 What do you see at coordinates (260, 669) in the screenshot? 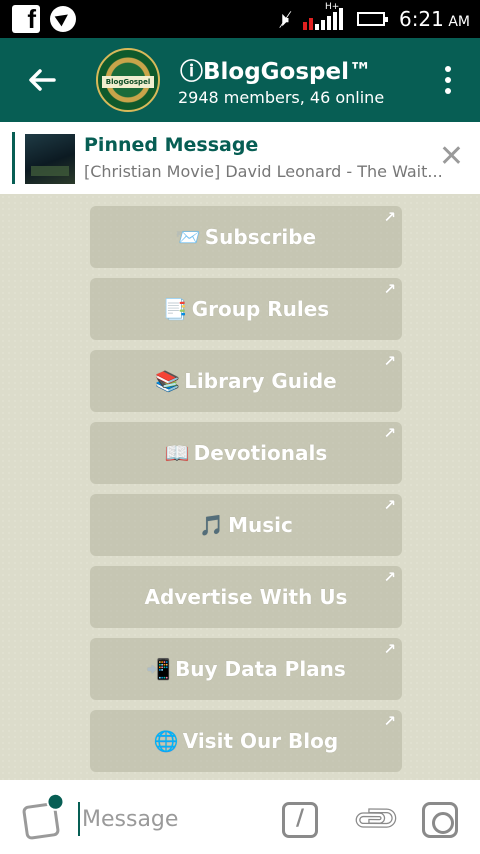
I see `button-label: Buy Data Plans` at bounding box center [260, 669].